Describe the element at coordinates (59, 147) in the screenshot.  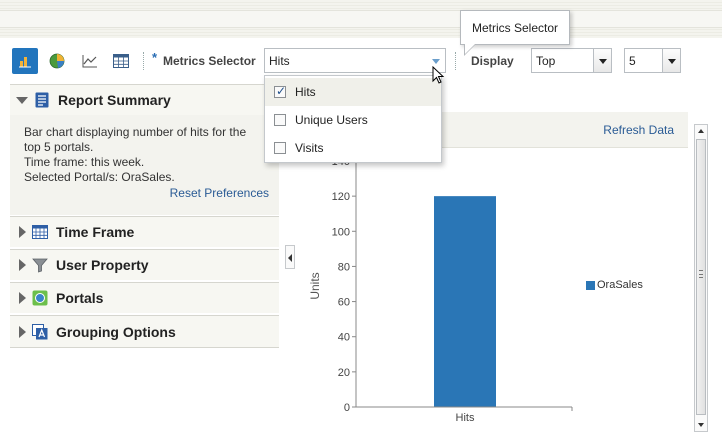
I see `summary-line: top 5 portals.` at that location.